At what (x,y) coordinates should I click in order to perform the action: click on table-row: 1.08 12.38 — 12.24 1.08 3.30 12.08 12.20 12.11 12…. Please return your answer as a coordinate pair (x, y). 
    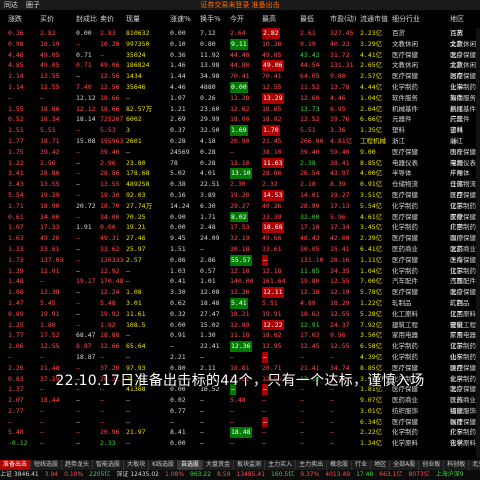
    Looking at the image, I should click on (240, 292).